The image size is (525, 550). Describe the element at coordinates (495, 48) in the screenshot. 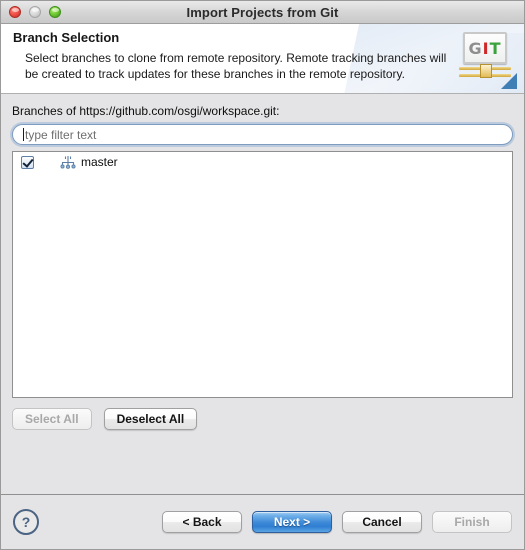

I see `git-logo-letter-t: T` at that location.